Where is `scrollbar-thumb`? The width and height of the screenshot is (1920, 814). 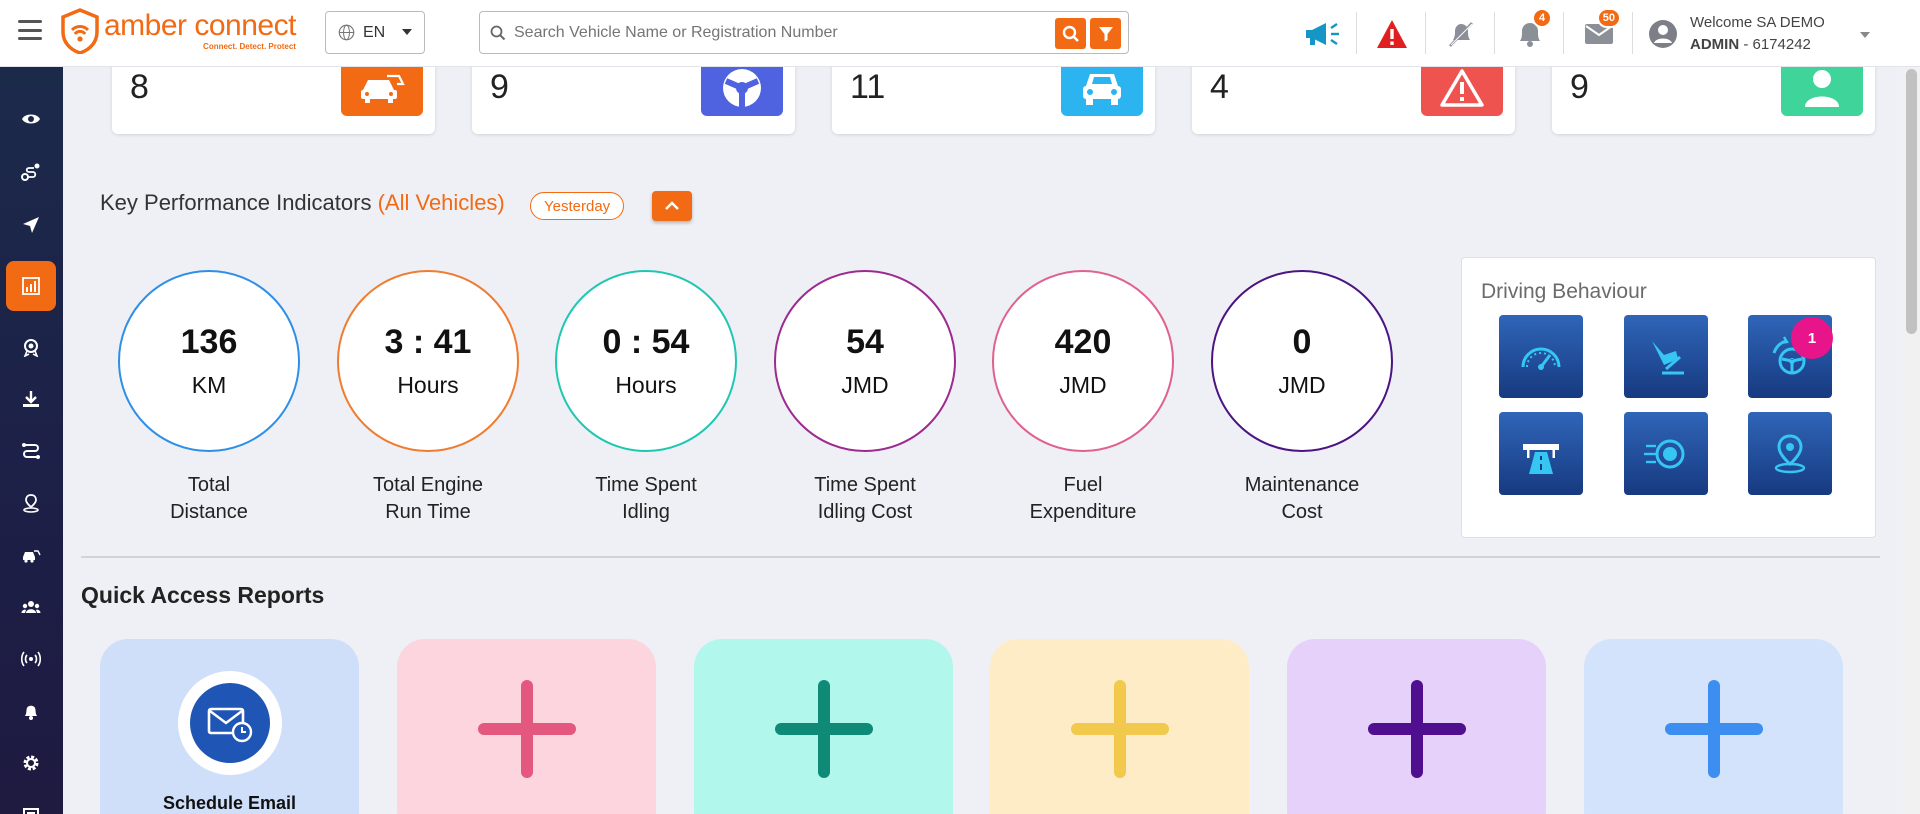
scrollbar-thumb is located at coordinates (1911, 201).